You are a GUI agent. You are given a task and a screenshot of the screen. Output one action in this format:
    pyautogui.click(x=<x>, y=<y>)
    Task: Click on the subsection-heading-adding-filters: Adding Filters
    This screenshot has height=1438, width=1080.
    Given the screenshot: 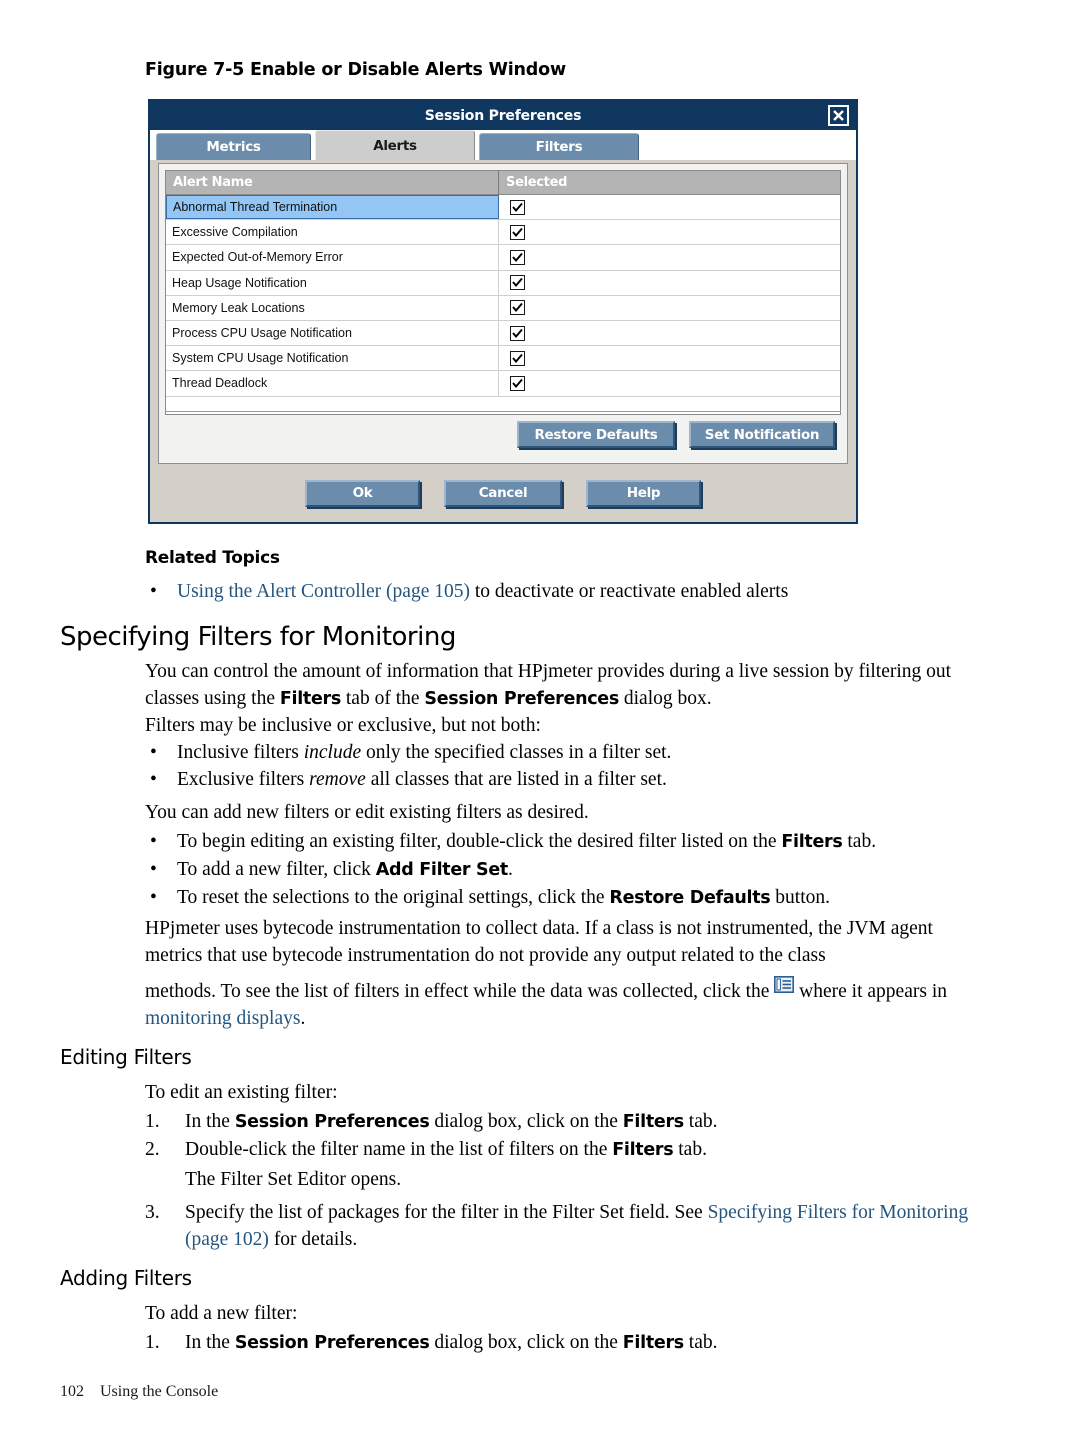 What is the action you would take?
    pyautogui.click(x=126, y=1278)
    